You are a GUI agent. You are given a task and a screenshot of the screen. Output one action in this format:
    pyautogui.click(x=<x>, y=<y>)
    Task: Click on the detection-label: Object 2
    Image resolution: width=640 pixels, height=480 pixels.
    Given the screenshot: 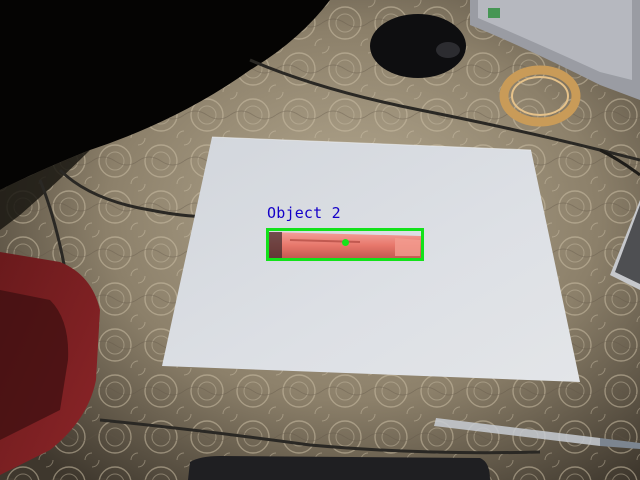 What is the action you would take?
    pyautogui.click(x=304, y=213)
    